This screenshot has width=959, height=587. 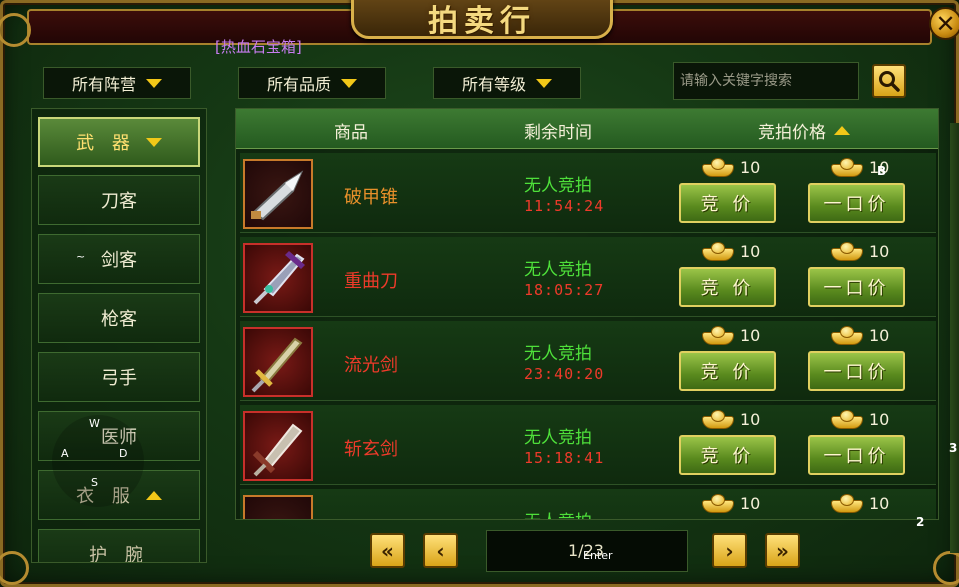 I want to click on column-header-item: 商品, so click(x=351, y=133).